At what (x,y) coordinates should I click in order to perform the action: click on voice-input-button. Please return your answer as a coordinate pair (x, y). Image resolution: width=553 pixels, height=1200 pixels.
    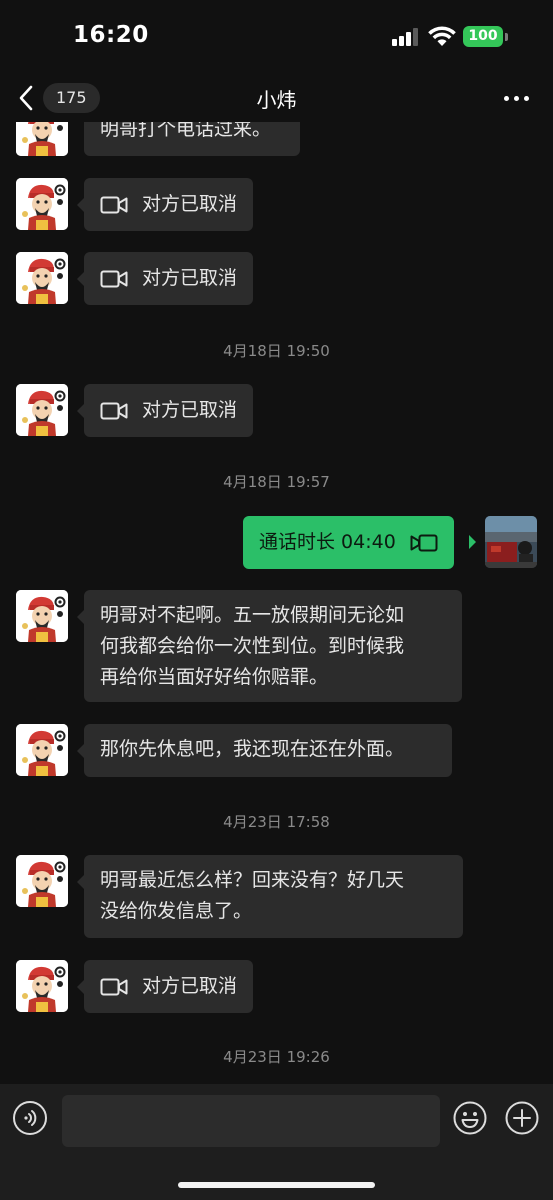
    Looking at the image, I should click on (30, 1118).